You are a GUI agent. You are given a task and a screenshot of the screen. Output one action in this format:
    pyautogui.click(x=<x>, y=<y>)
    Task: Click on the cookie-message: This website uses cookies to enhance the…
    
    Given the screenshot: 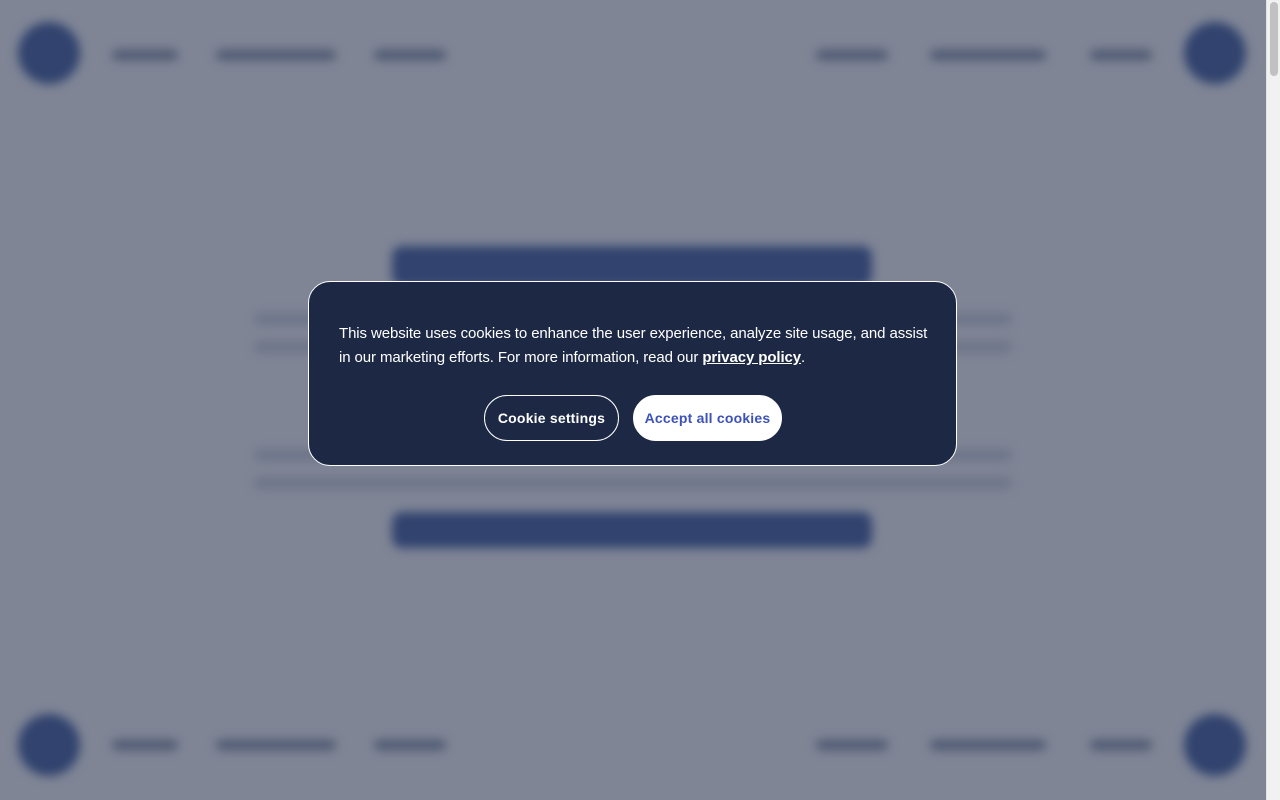 What is the action you would take?
    pyautogui.click(x=634, y=346)
    